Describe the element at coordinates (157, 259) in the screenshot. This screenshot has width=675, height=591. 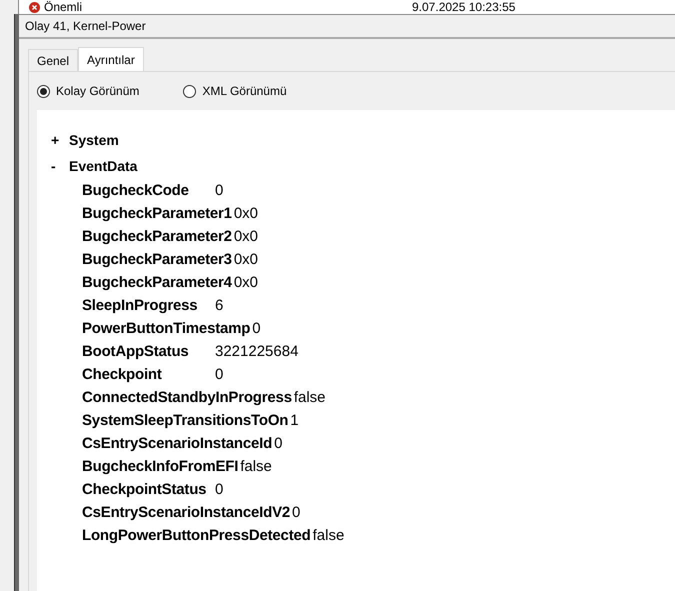
I see `field-name: BugcheckParameter3` at that location.